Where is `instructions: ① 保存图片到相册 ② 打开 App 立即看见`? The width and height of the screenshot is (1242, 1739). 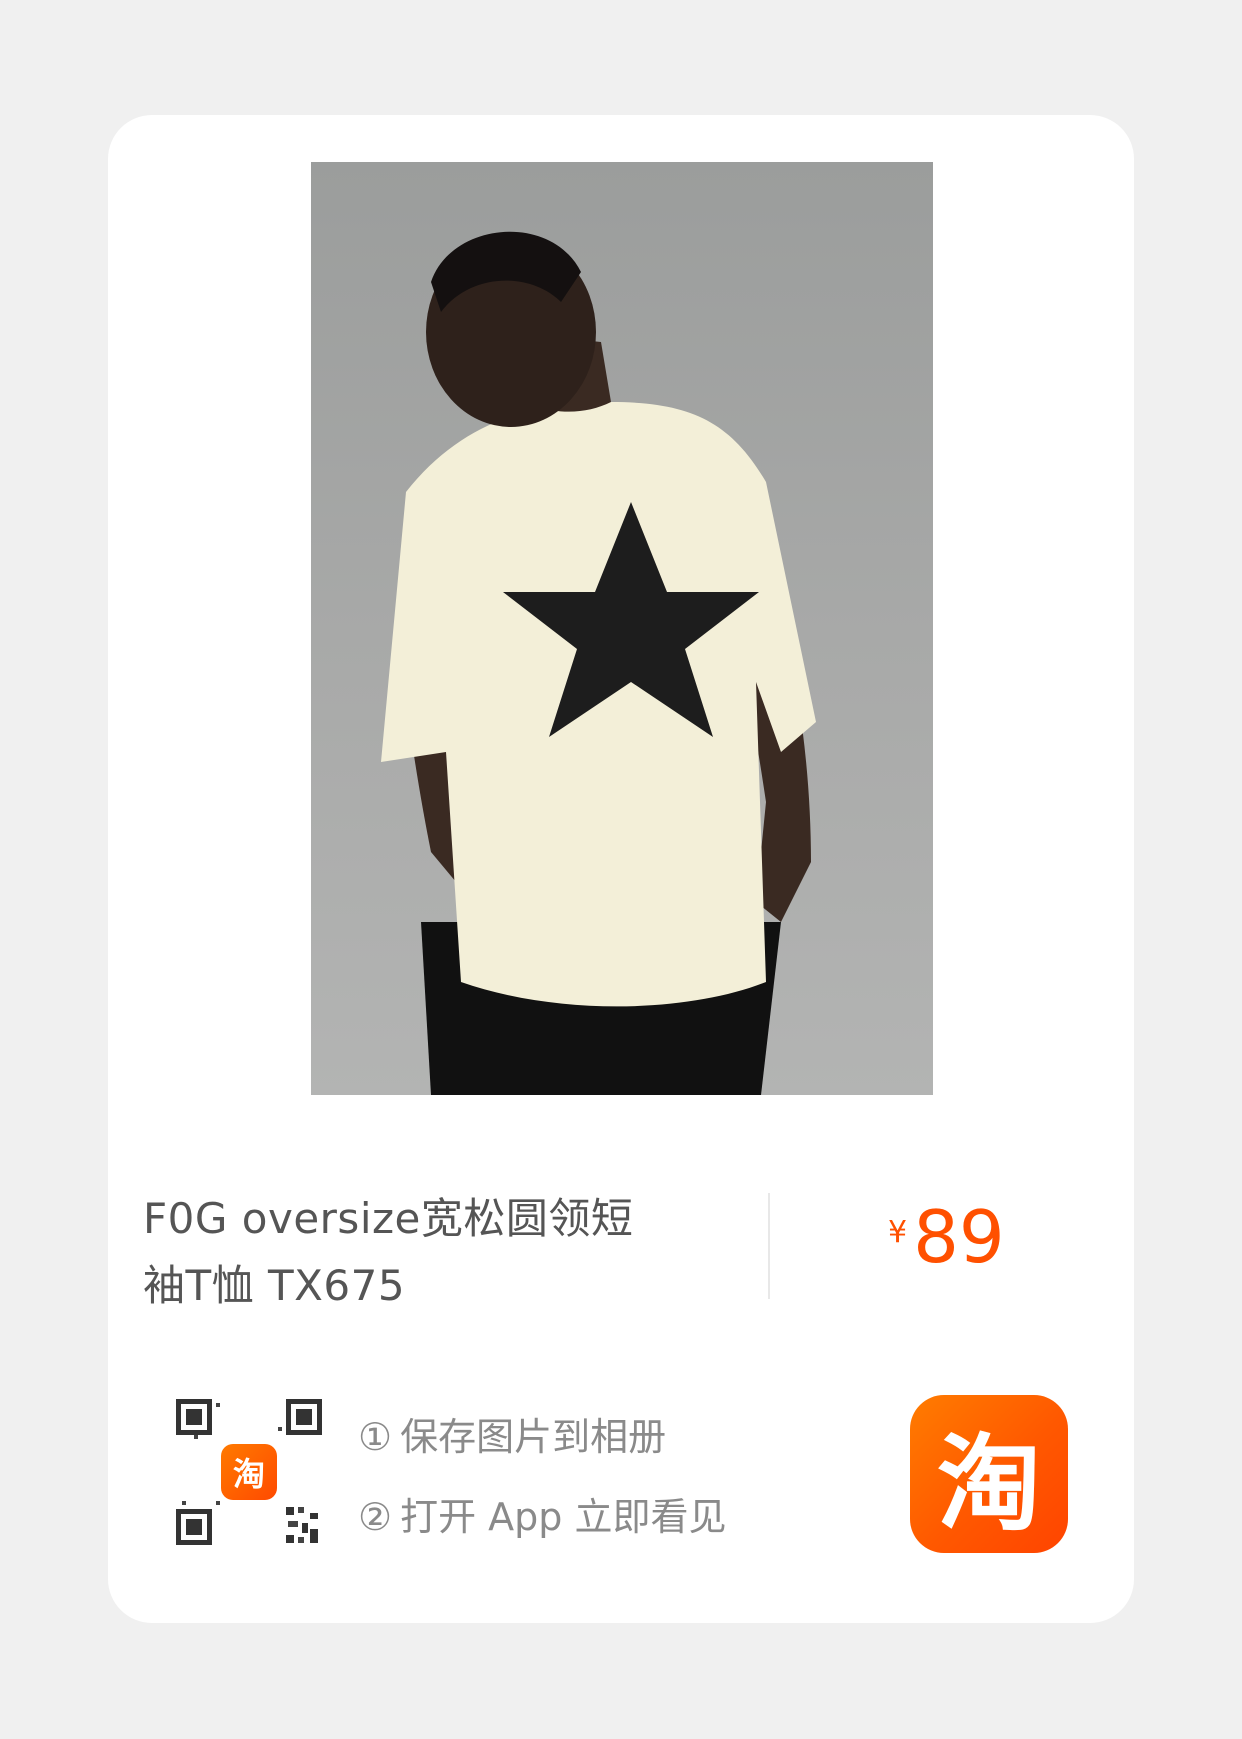 instructions: ① 保存图片到相册 ② 打开 App 立即看见 is located at coordinates (542, 1477).